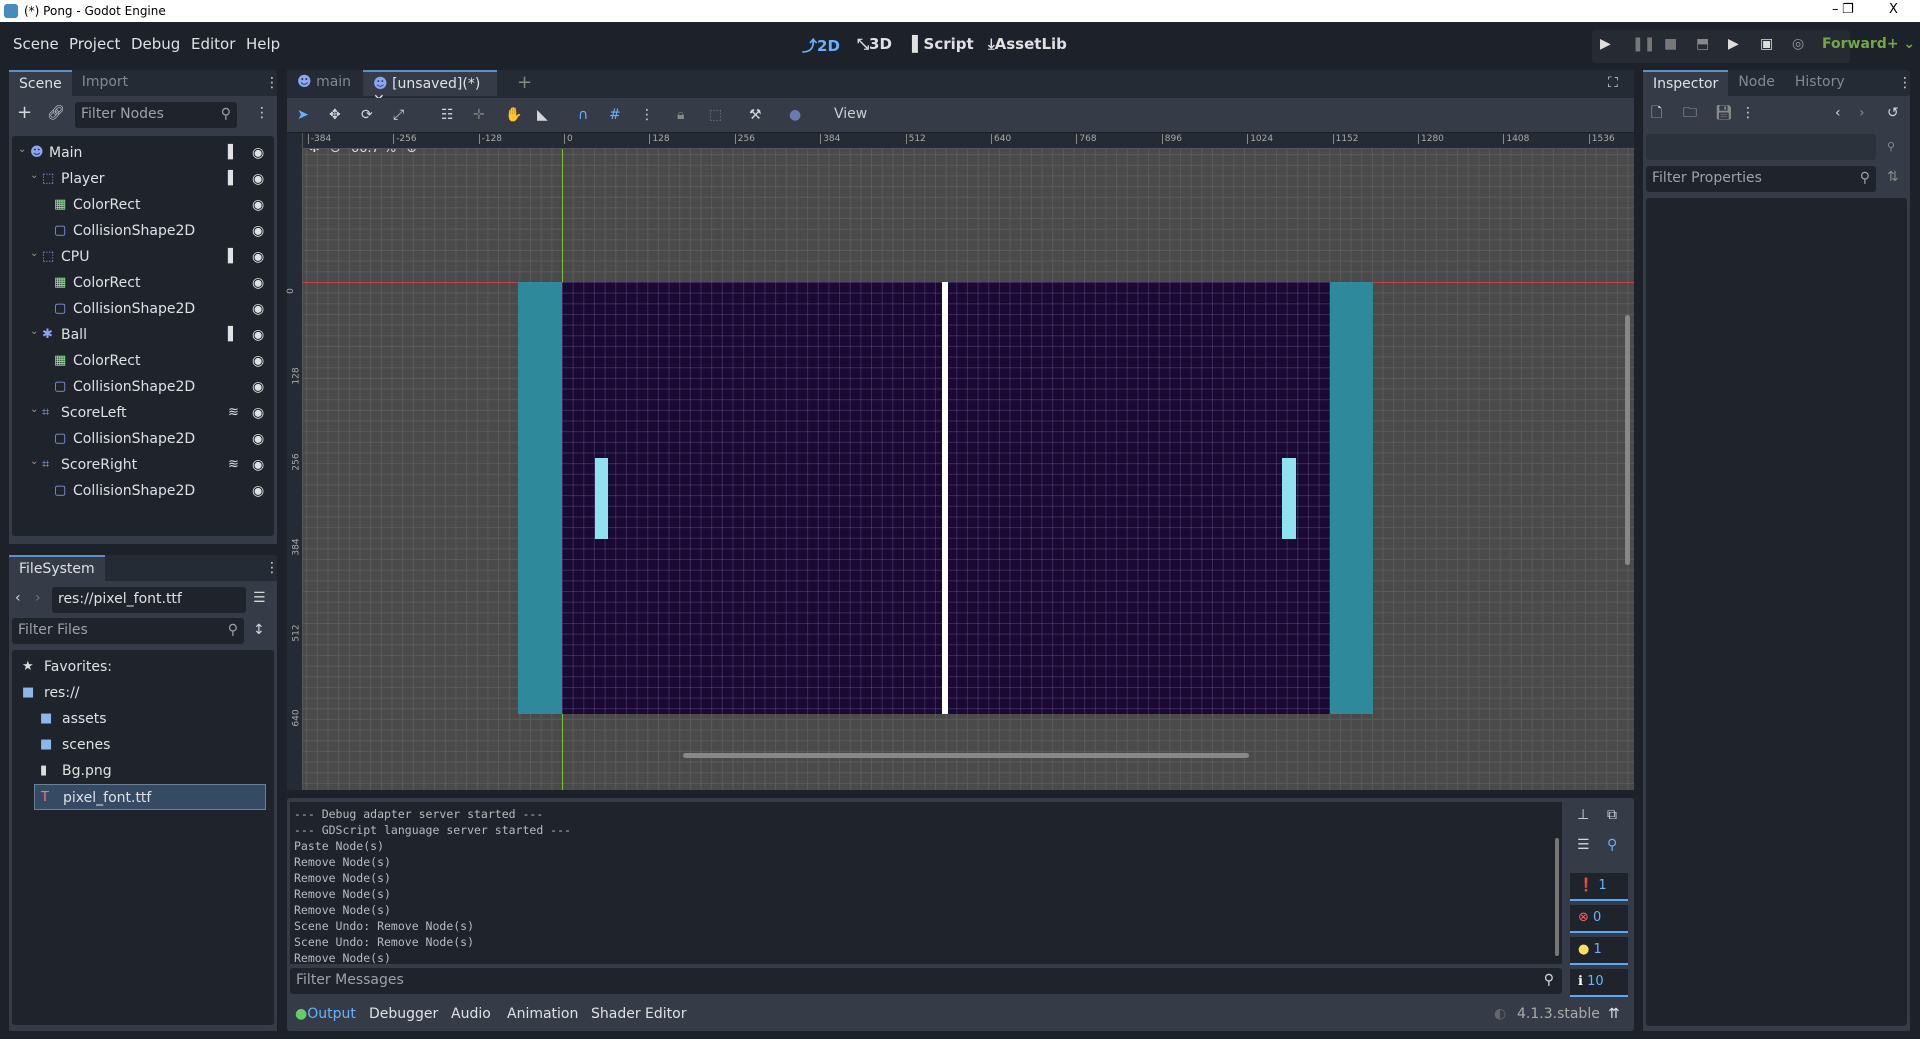 Image resolution: width=1920 pixels, height=1039 pixels. What do you see at coordinates (1798, 44) in the screenshot?
I see `movie-maker-icon: ◎` at bounding box center [1798, 44].